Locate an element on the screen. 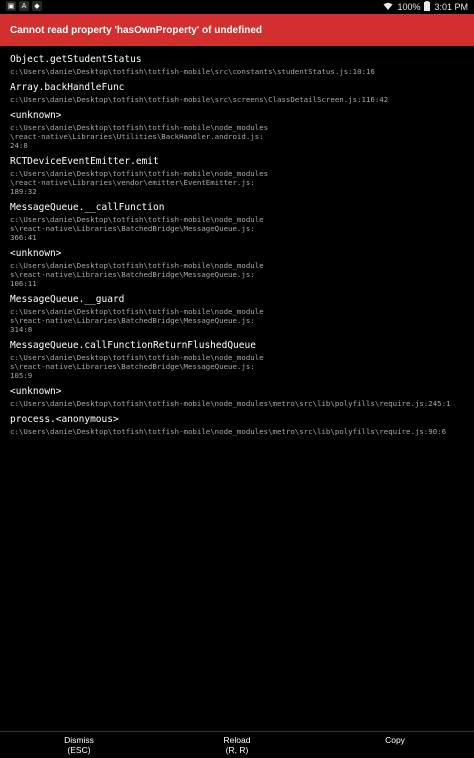 The width and height of the screenshot is (474, 758). alert-icon: A is located at coordinates (24, 6).